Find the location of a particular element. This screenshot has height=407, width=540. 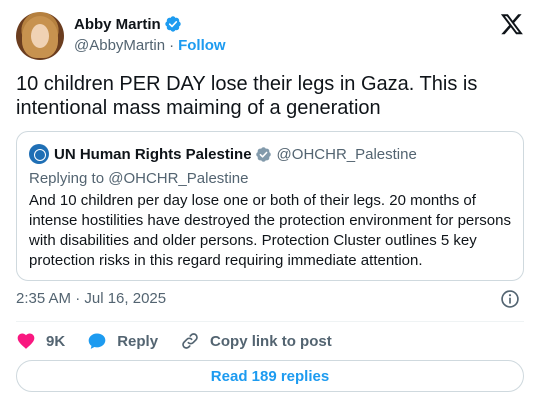

quoted-avatar is located at coordinates (39, 154).